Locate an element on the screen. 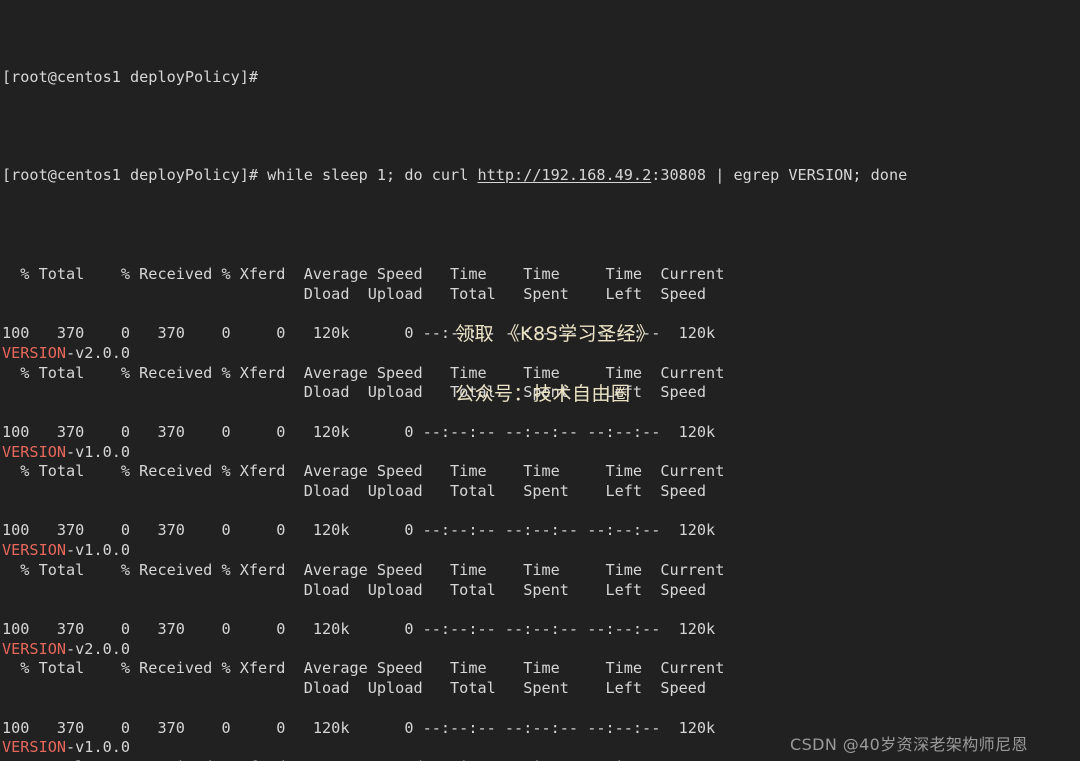 The image size is (1080, 761). terminal-line-prompt-clipped: [root@centos1 deployPolicy]# is located at coordinates (540, 78).